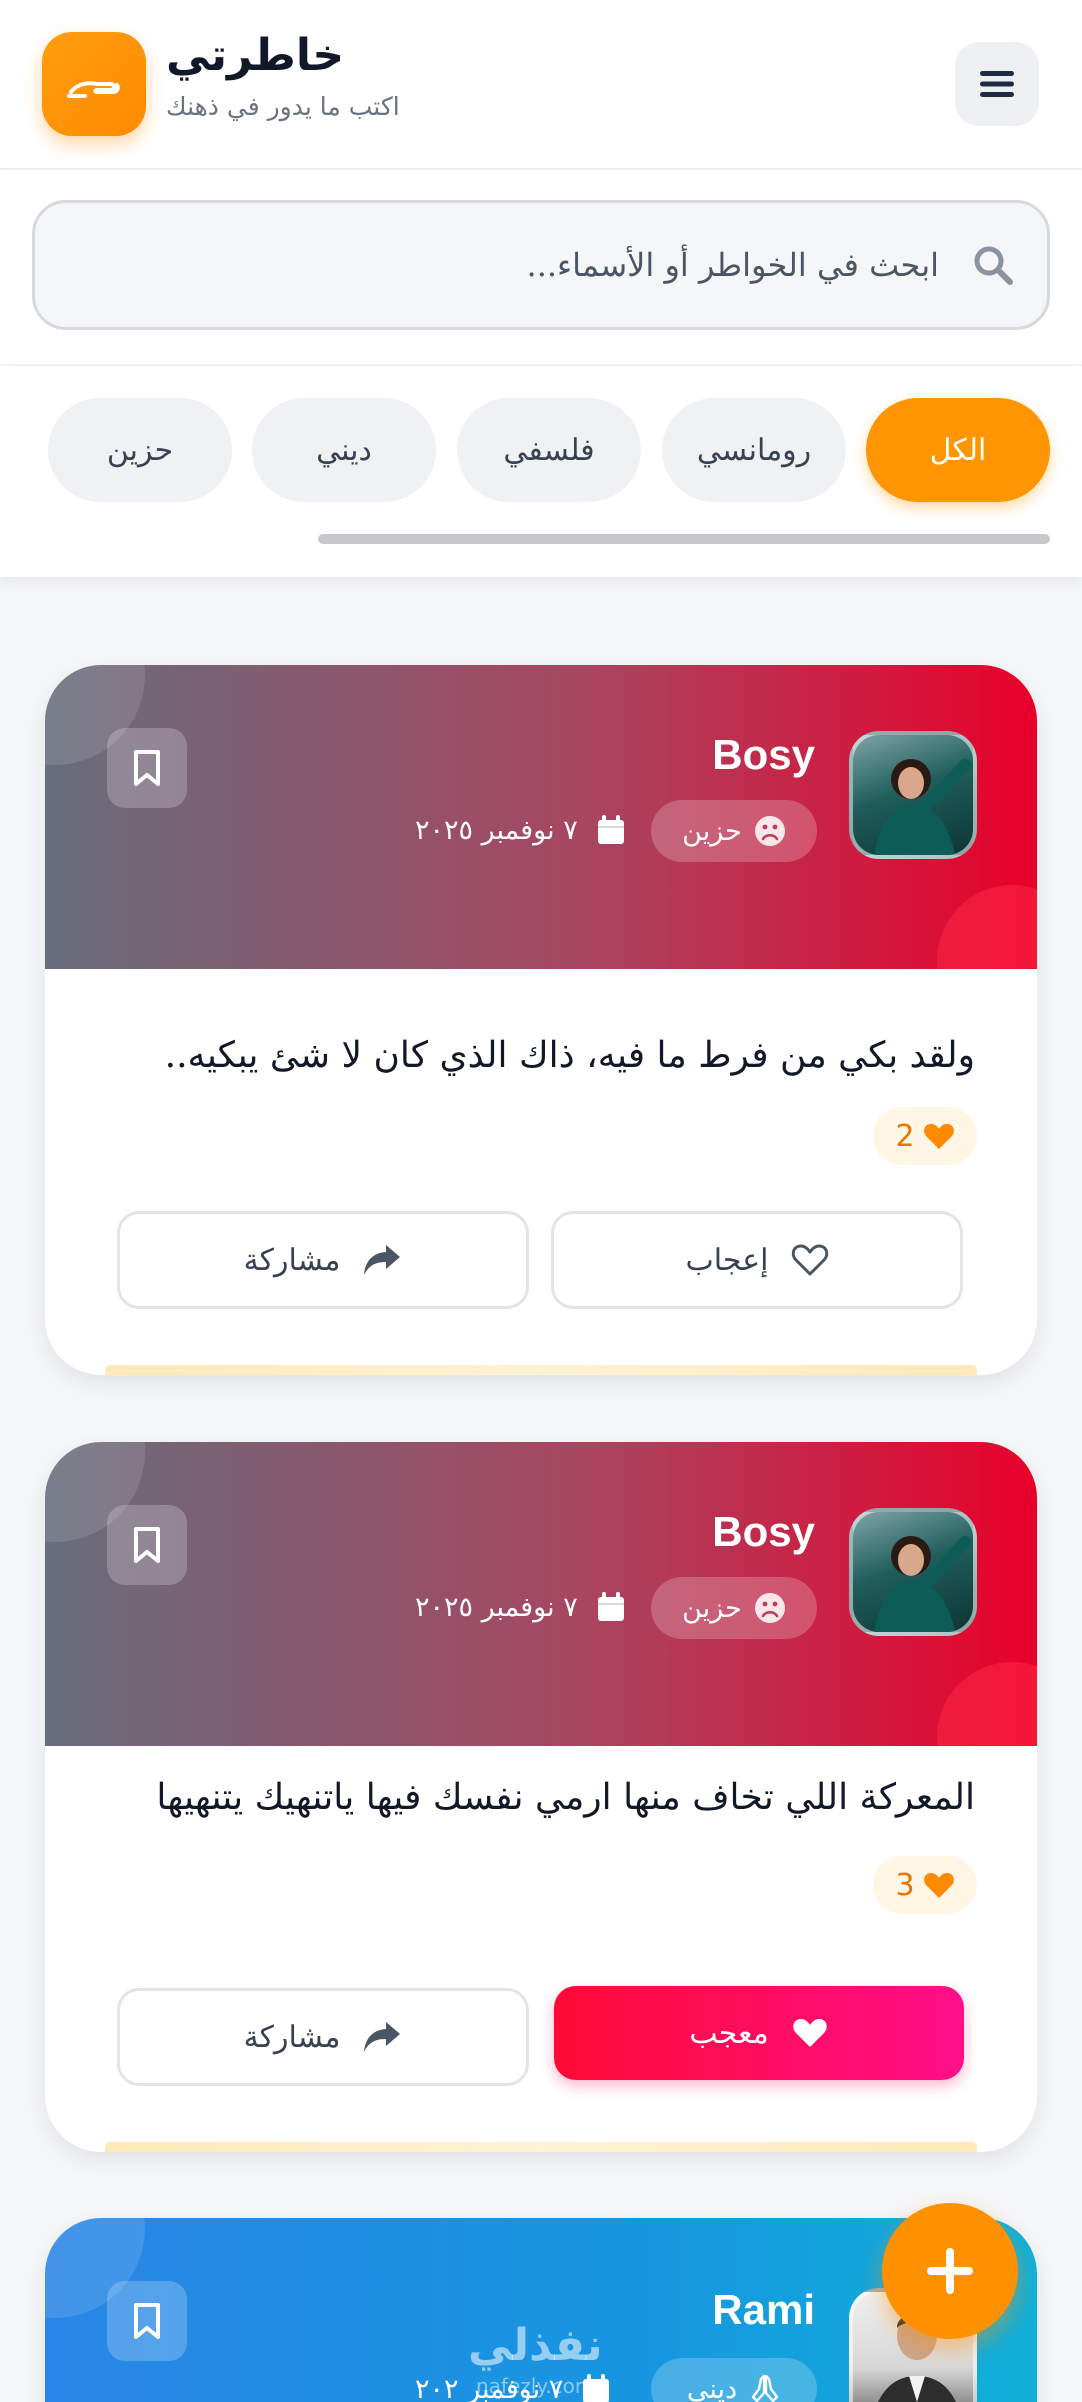  Describe the element at coordinates (958, 450) in the screenshot. I see `filter-chip-all: الكل` at that location.